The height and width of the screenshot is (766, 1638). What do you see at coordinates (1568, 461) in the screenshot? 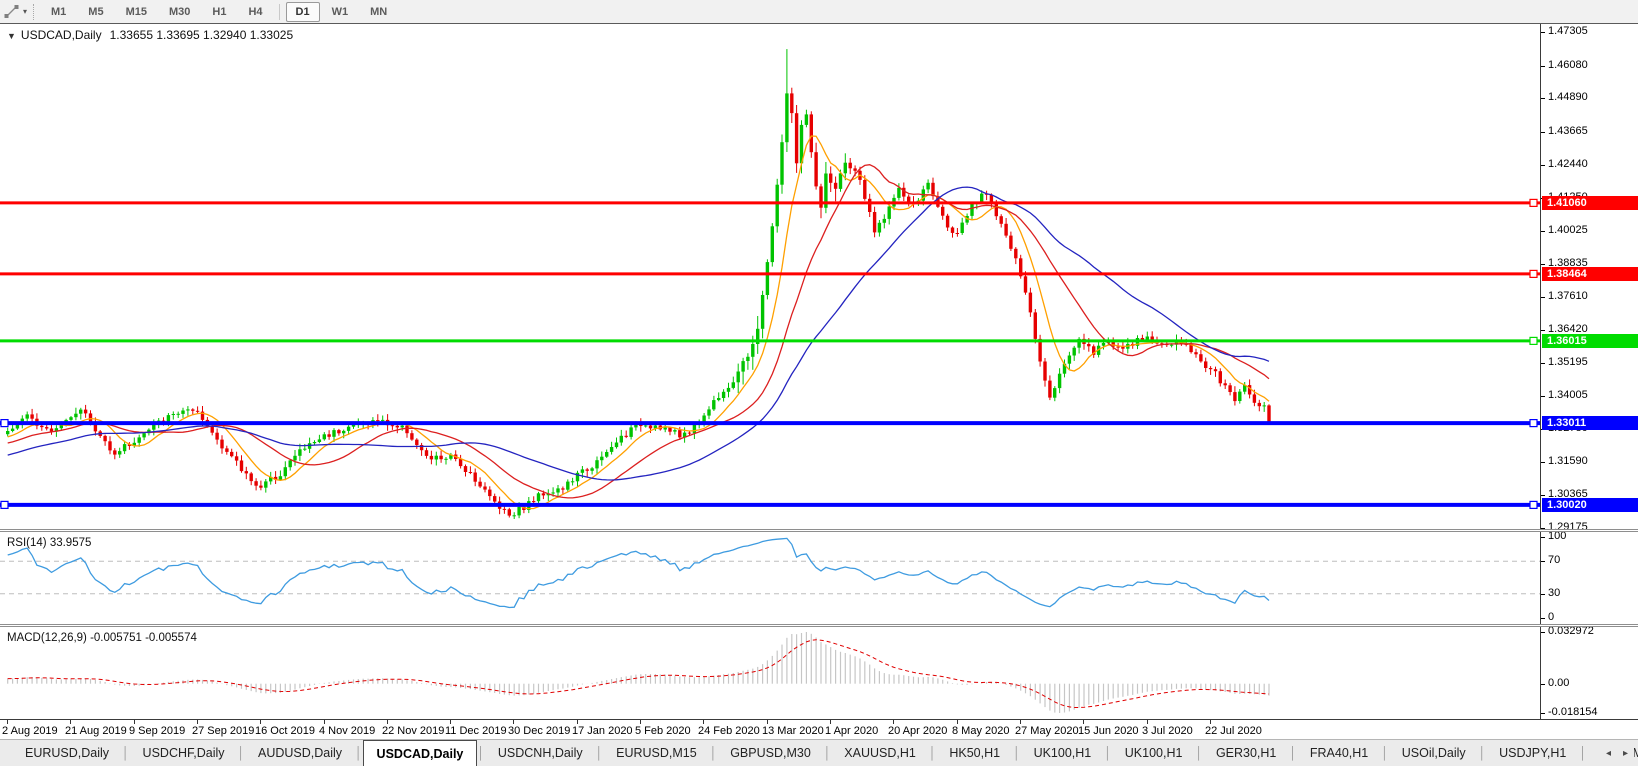
I see `price-tick-label: 1.31590` at bounding box center [1568, 461].